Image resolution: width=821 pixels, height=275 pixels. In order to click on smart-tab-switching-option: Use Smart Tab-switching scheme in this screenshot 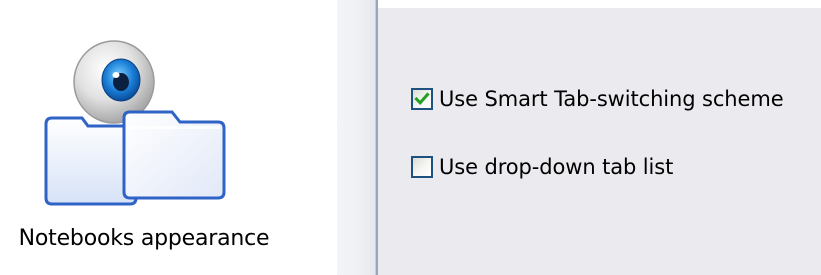, I will do `click(597, 99)`.